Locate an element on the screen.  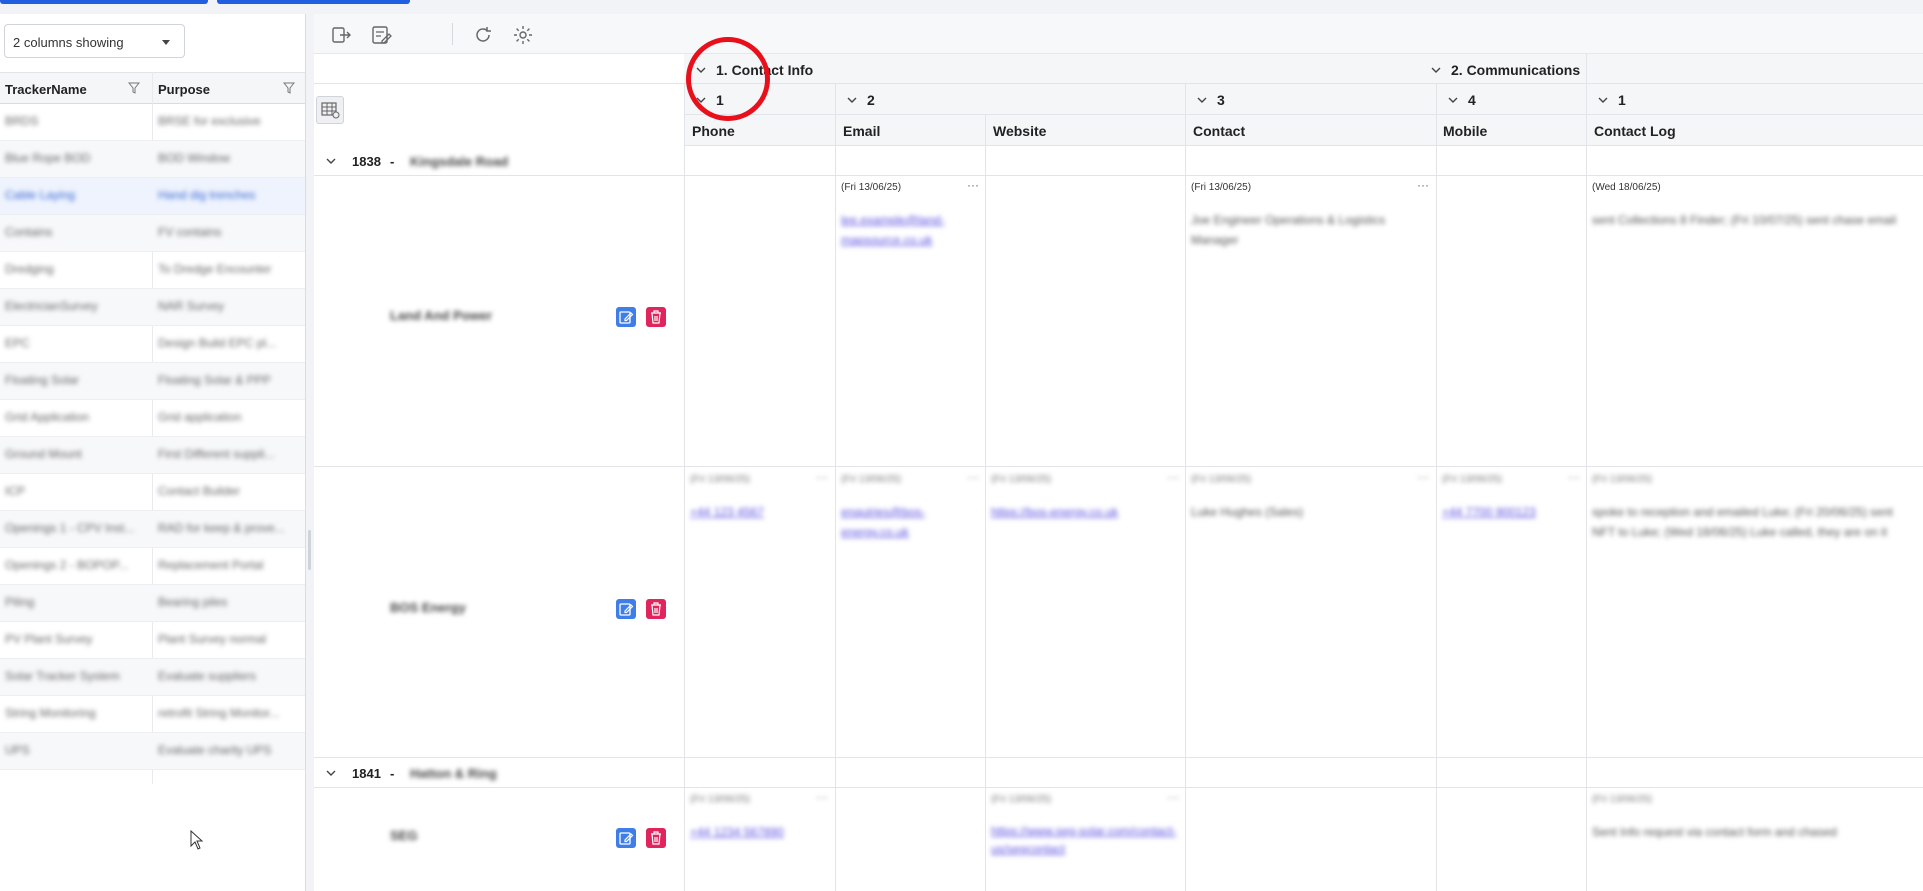
refresh-icon is located at coordinates (483, 35).